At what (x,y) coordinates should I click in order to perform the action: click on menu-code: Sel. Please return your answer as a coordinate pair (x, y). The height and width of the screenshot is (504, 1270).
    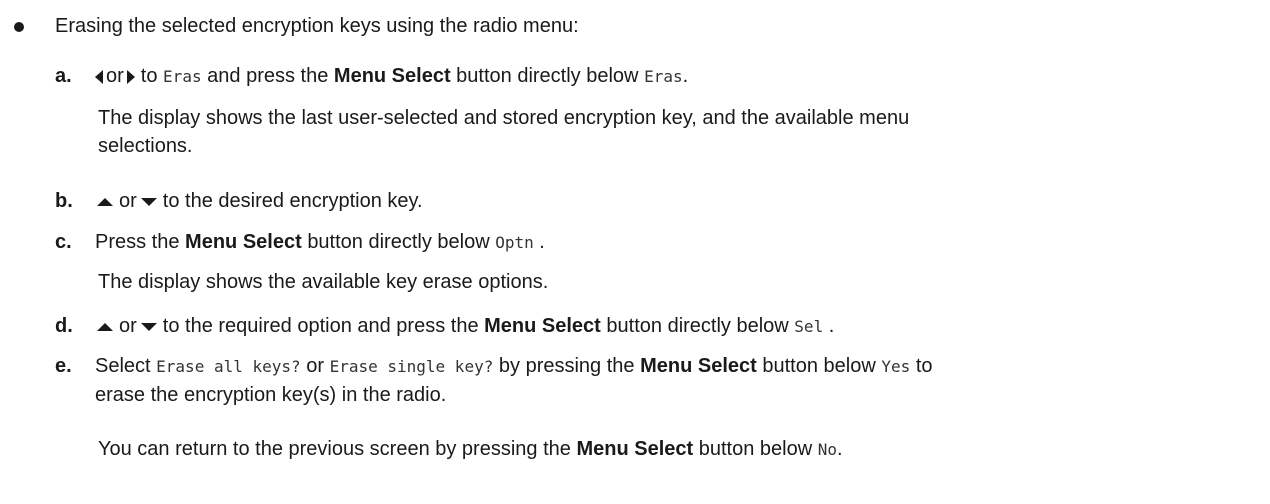
    Looking at the image, I should click on (809, 326).